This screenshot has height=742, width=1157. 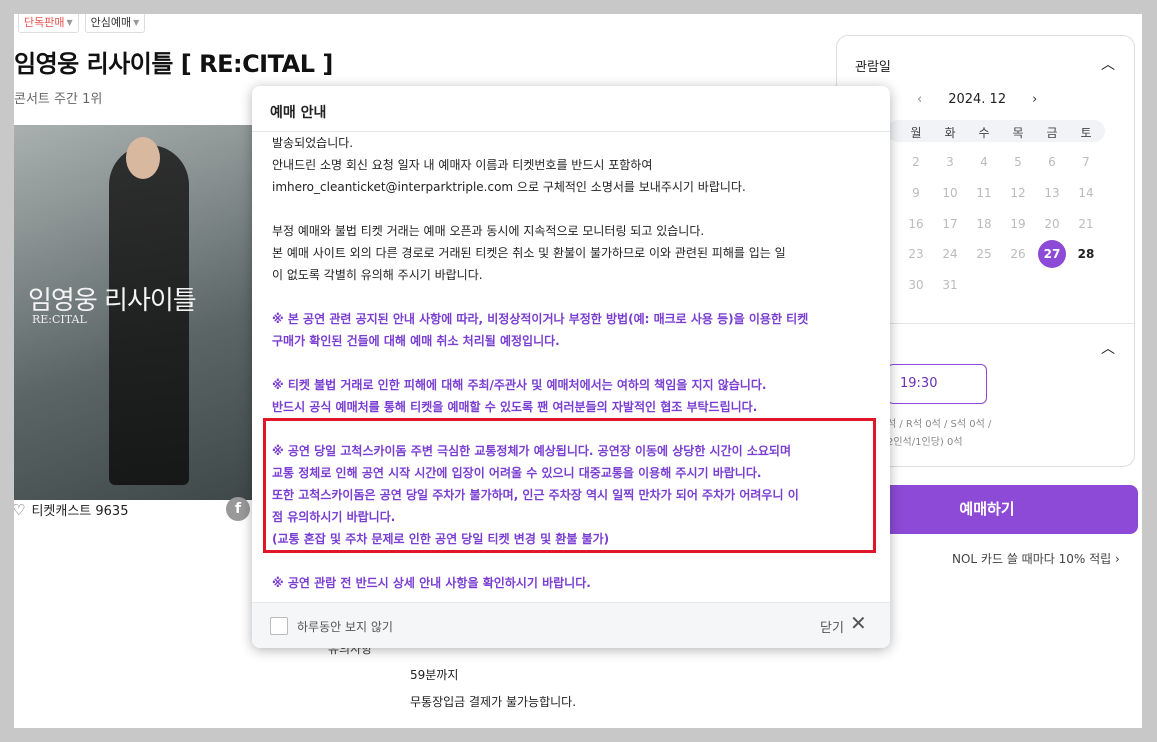 I want to click on badge-group: 단독판매 ▼ 안심예매 ▼, so click(x=82, y=23).